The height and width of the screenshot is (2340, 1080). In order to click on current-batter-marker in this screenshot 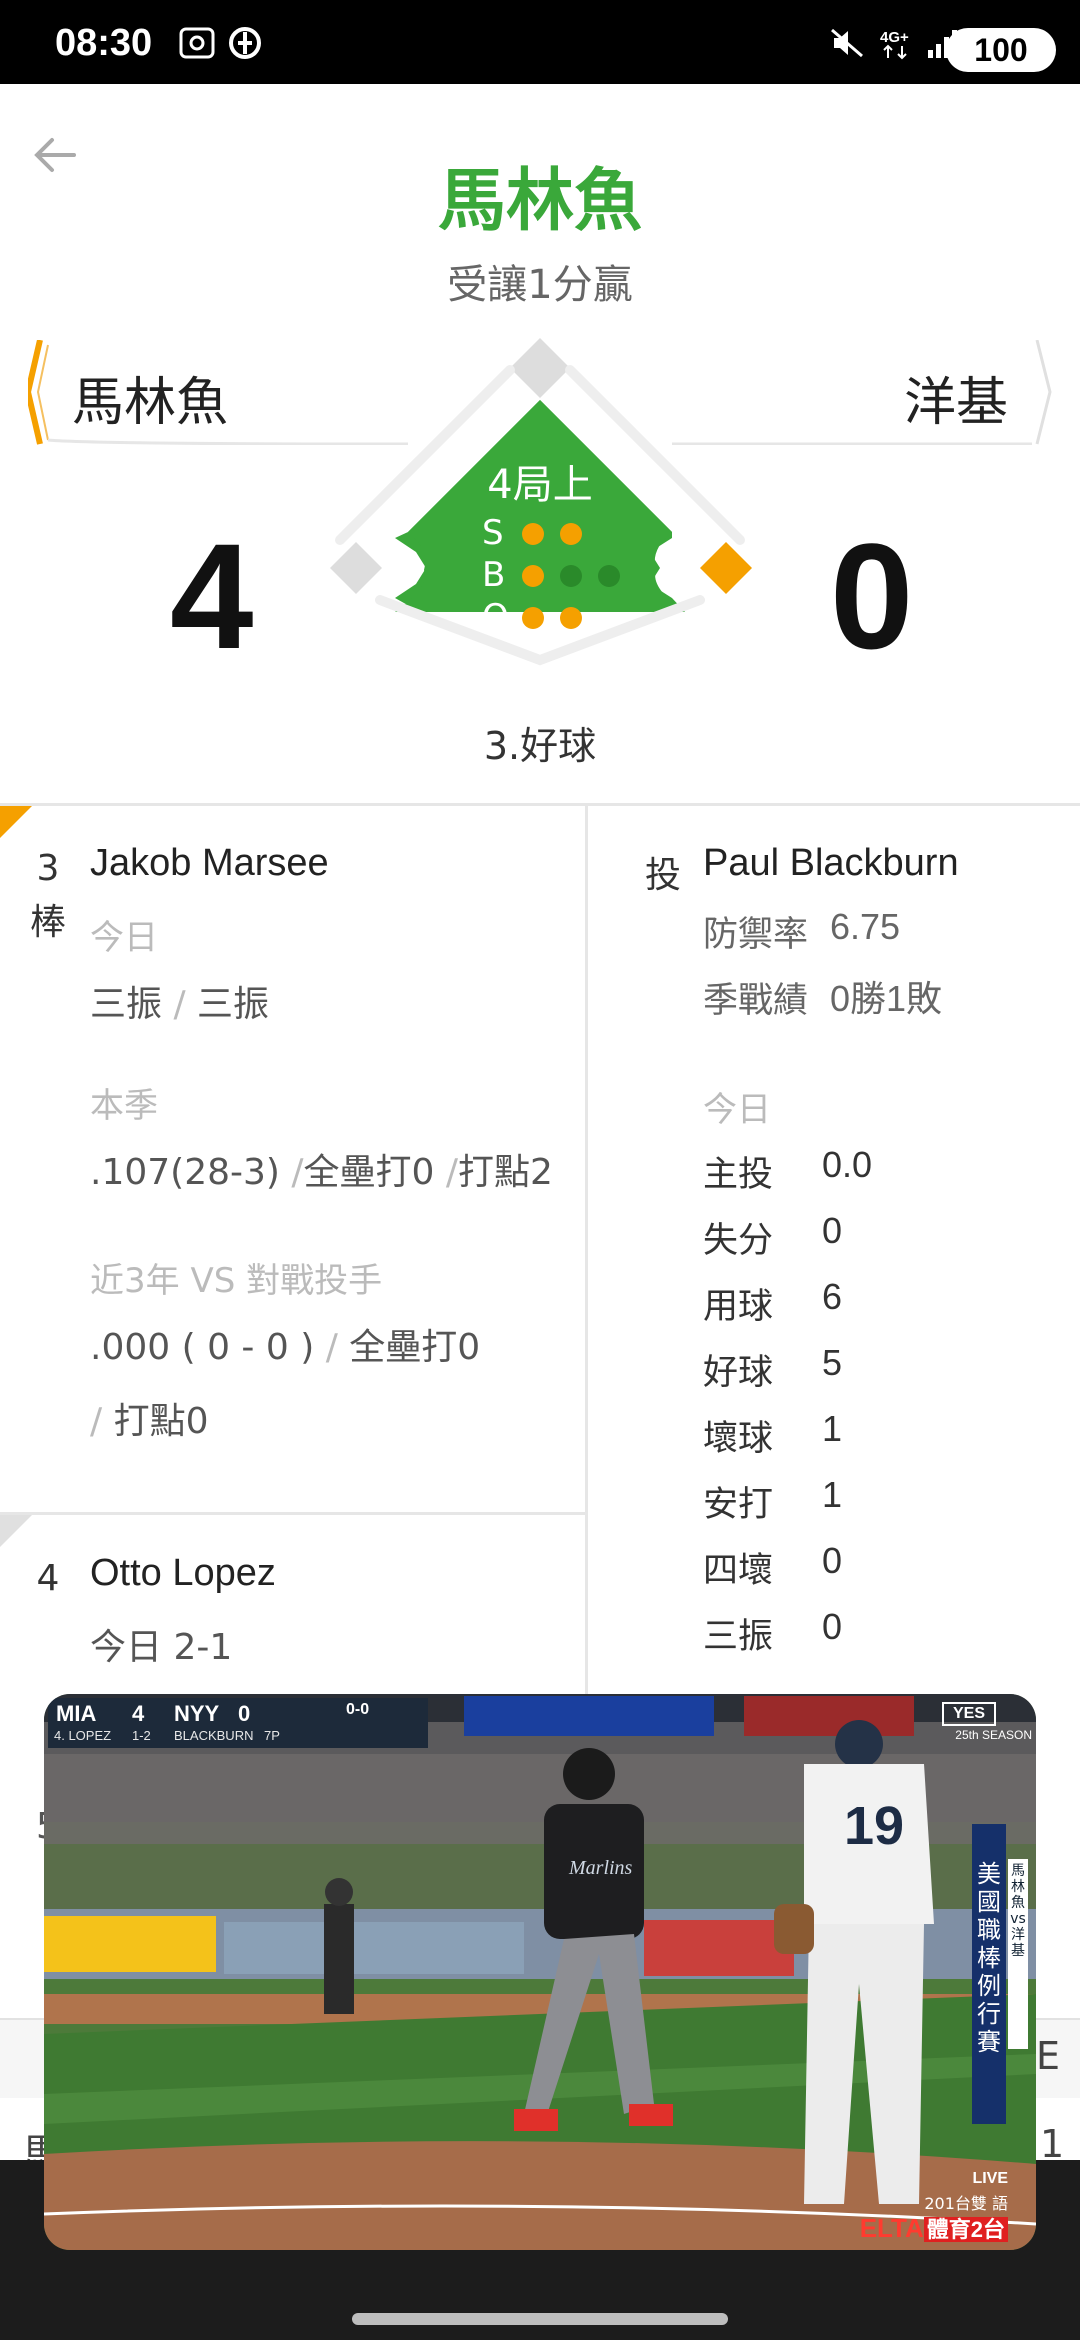, I will do `click(16, 822)`.